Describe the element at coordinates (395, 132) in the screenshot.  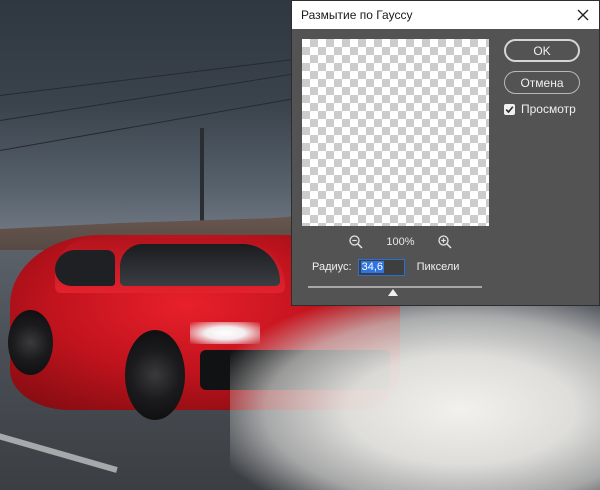
I see `preview-canvas` at that location.